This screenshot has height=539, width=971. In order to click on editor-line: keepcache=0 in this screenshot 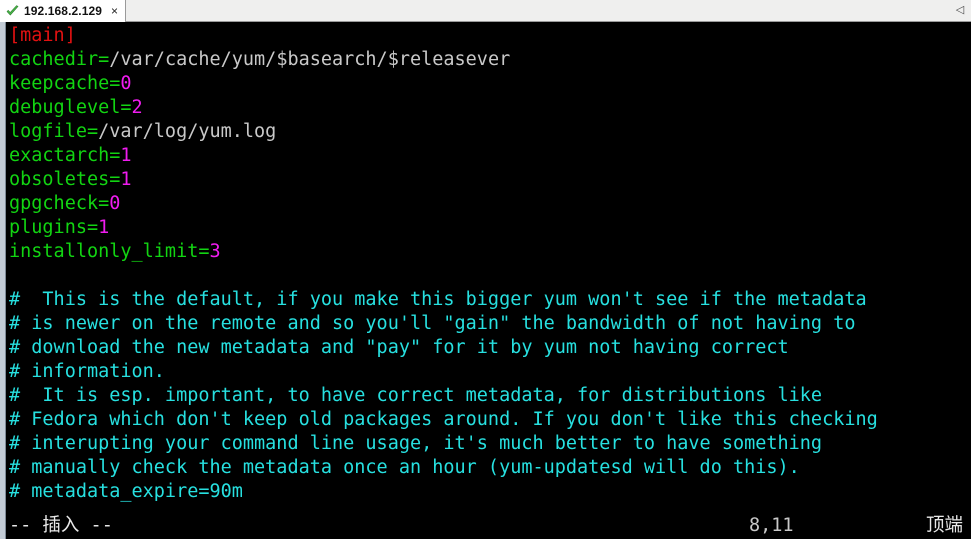, I will do `click(489, 84)`.